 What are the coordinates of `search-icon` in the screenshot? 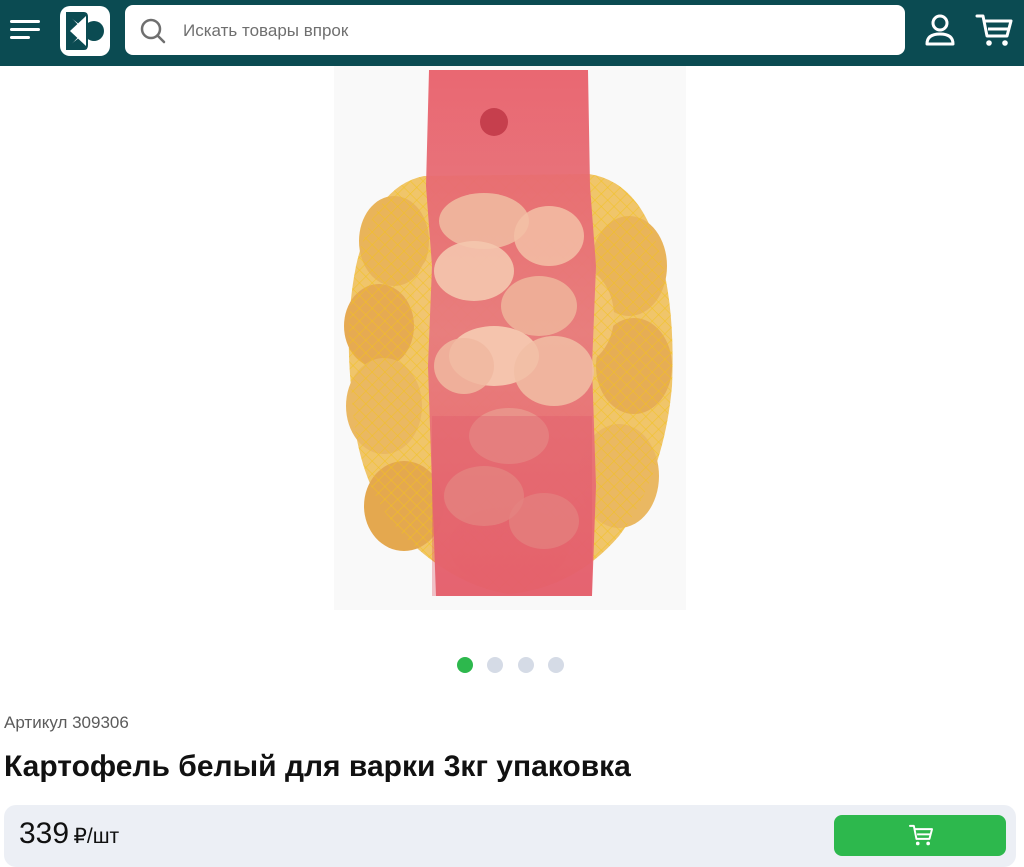 It's located at (153, 31).